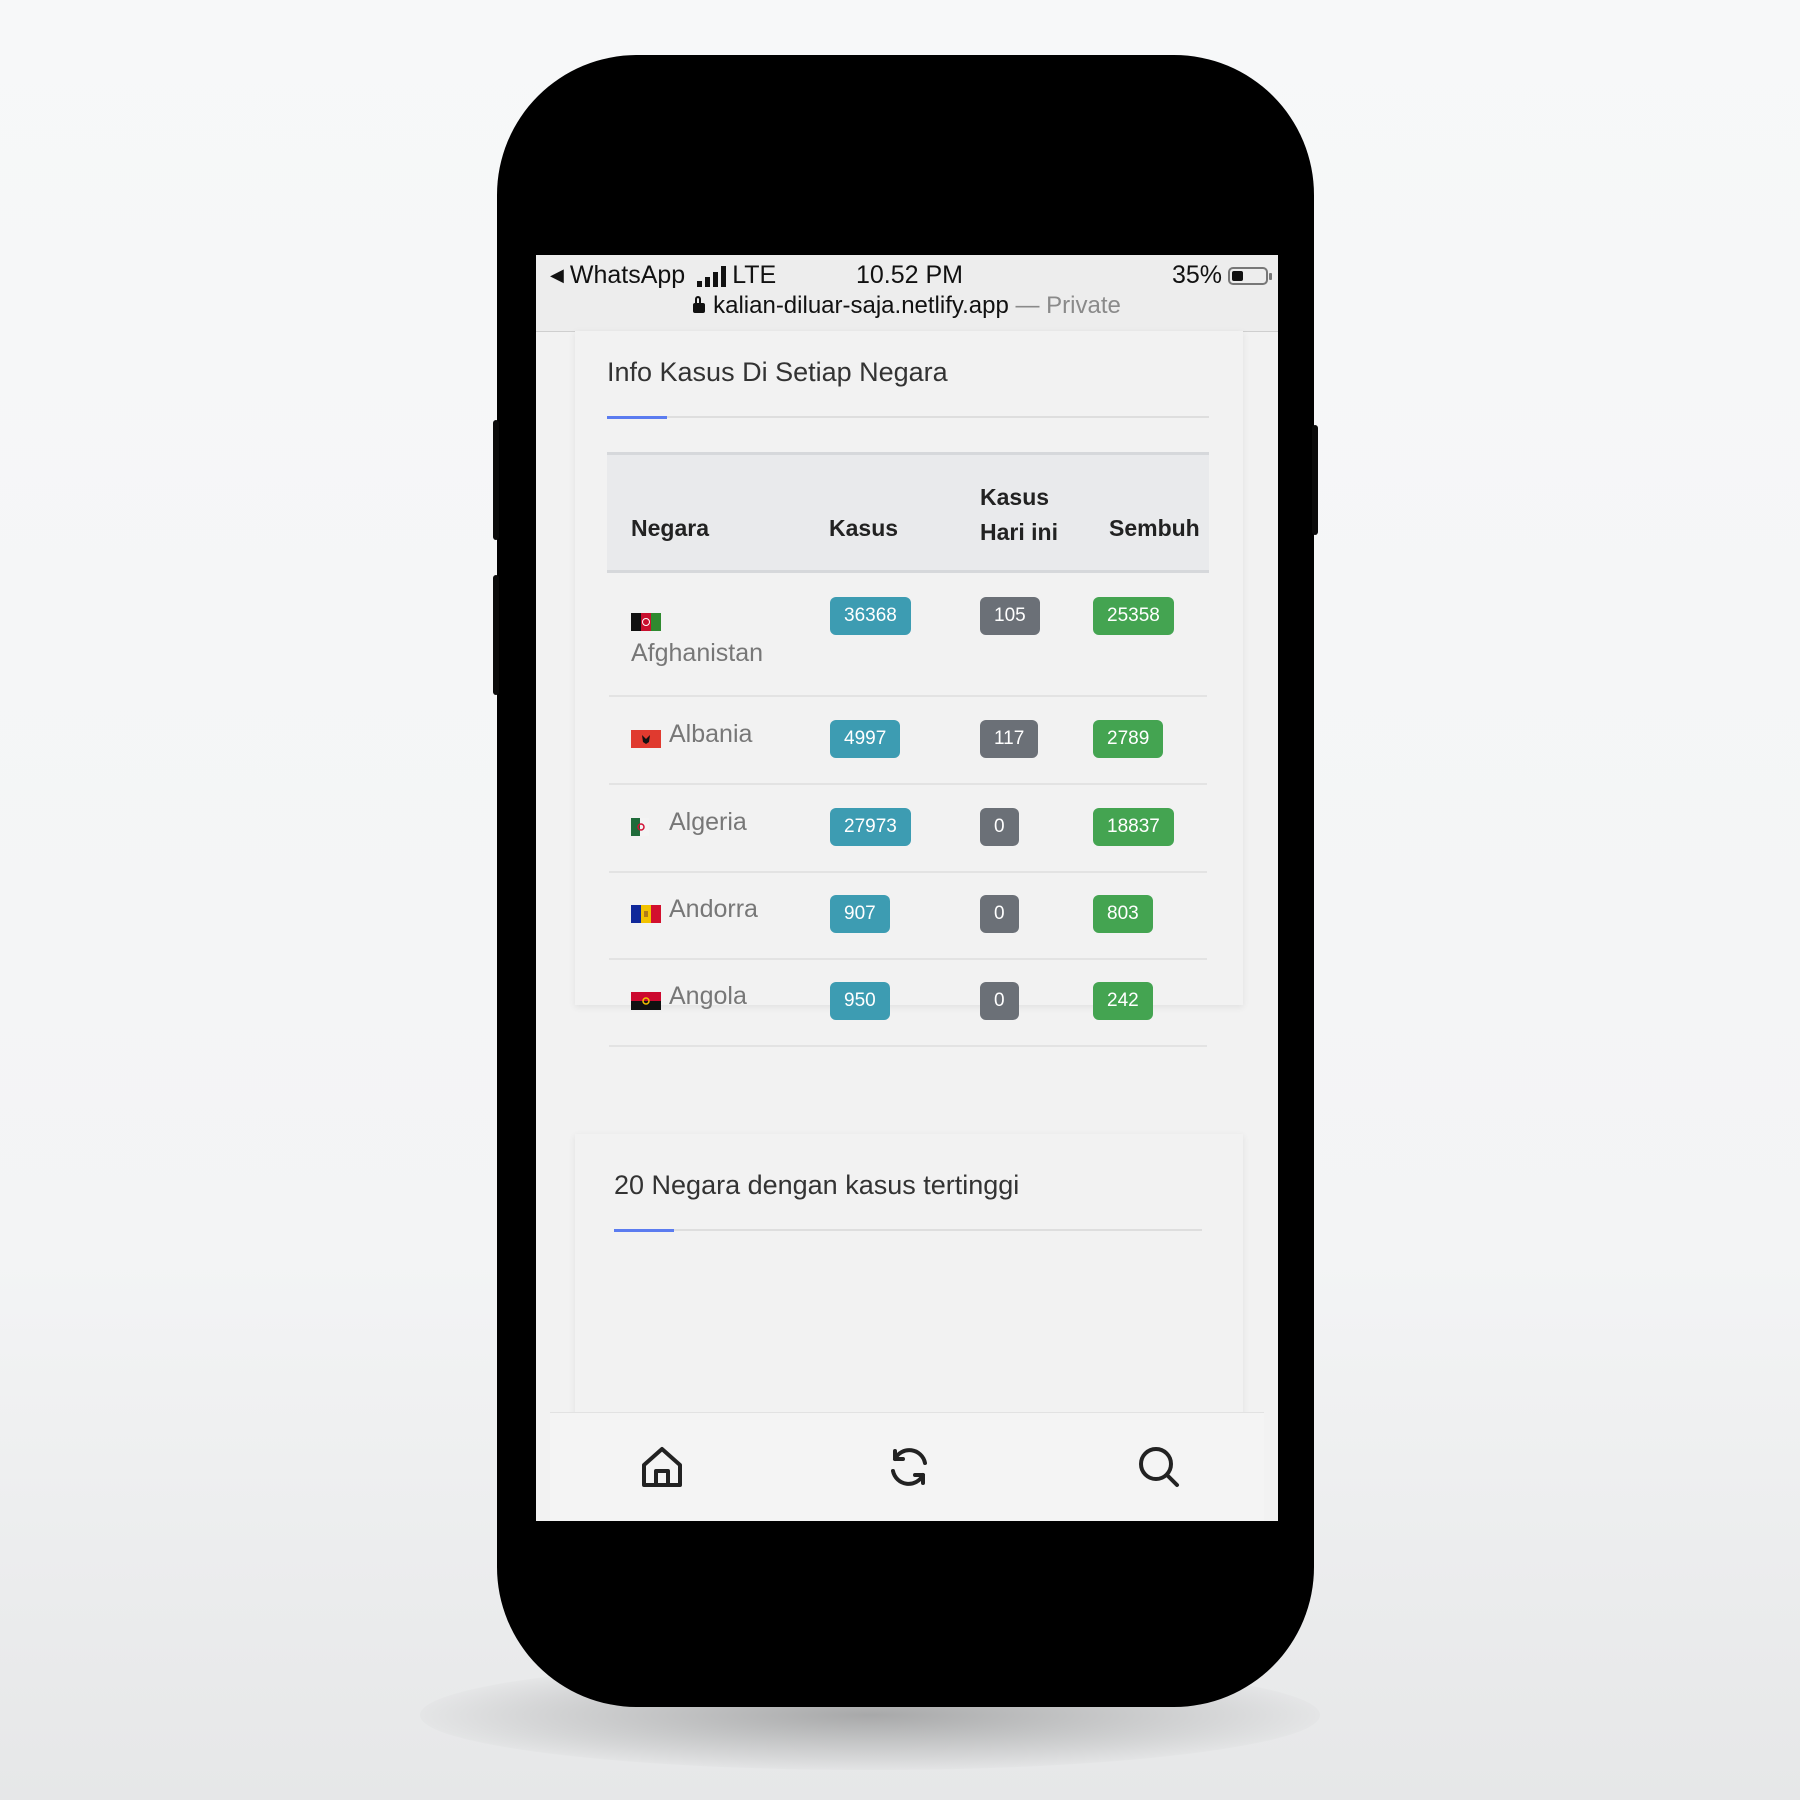 The width and height of the screenshot is (1800, 1800). I want to click on card-title: 20 Negara dengan kasus tertinggi, so click(817, 1185).